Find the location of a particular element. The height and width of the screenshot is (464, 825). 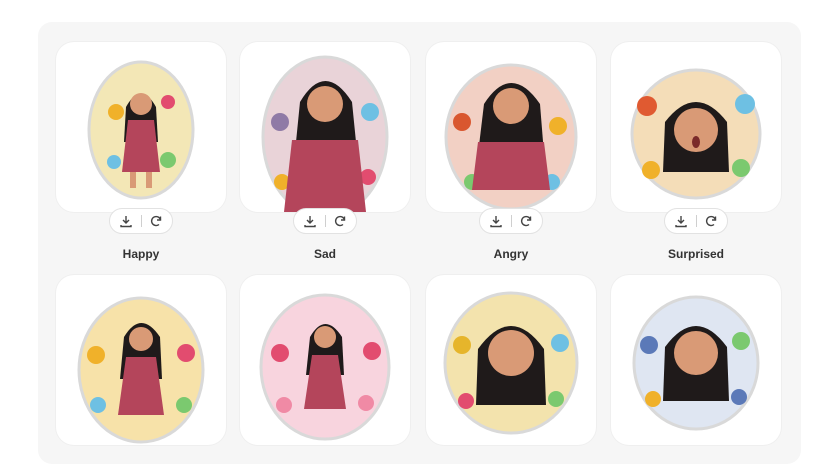

sticker-caption: Surprised is located at coordinates (695, 254).